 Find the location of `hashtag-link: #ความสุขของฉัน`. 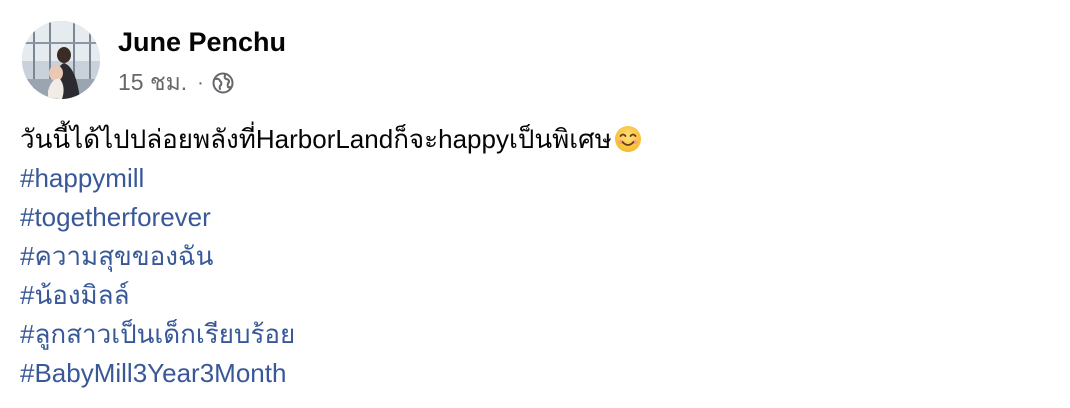

hashtag-link: #ความสุขของฉัน is located at coordinates (331, 256).